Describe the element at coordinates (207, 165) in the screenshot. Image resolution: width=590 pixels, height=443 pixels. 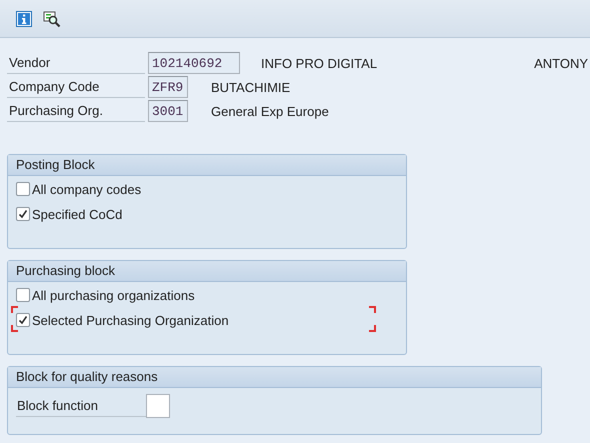
I see `group-title: Posting Block` at that location.